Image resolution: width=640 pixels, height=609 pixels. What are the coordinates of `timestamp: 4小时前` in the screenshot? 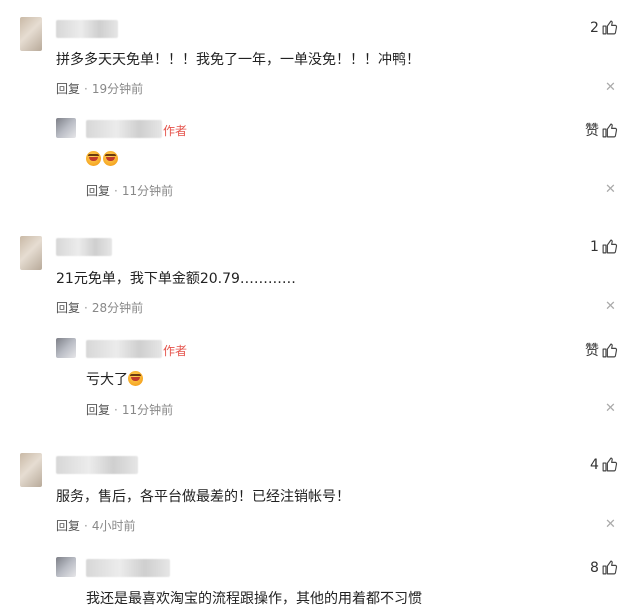 It's located at (113, 526).